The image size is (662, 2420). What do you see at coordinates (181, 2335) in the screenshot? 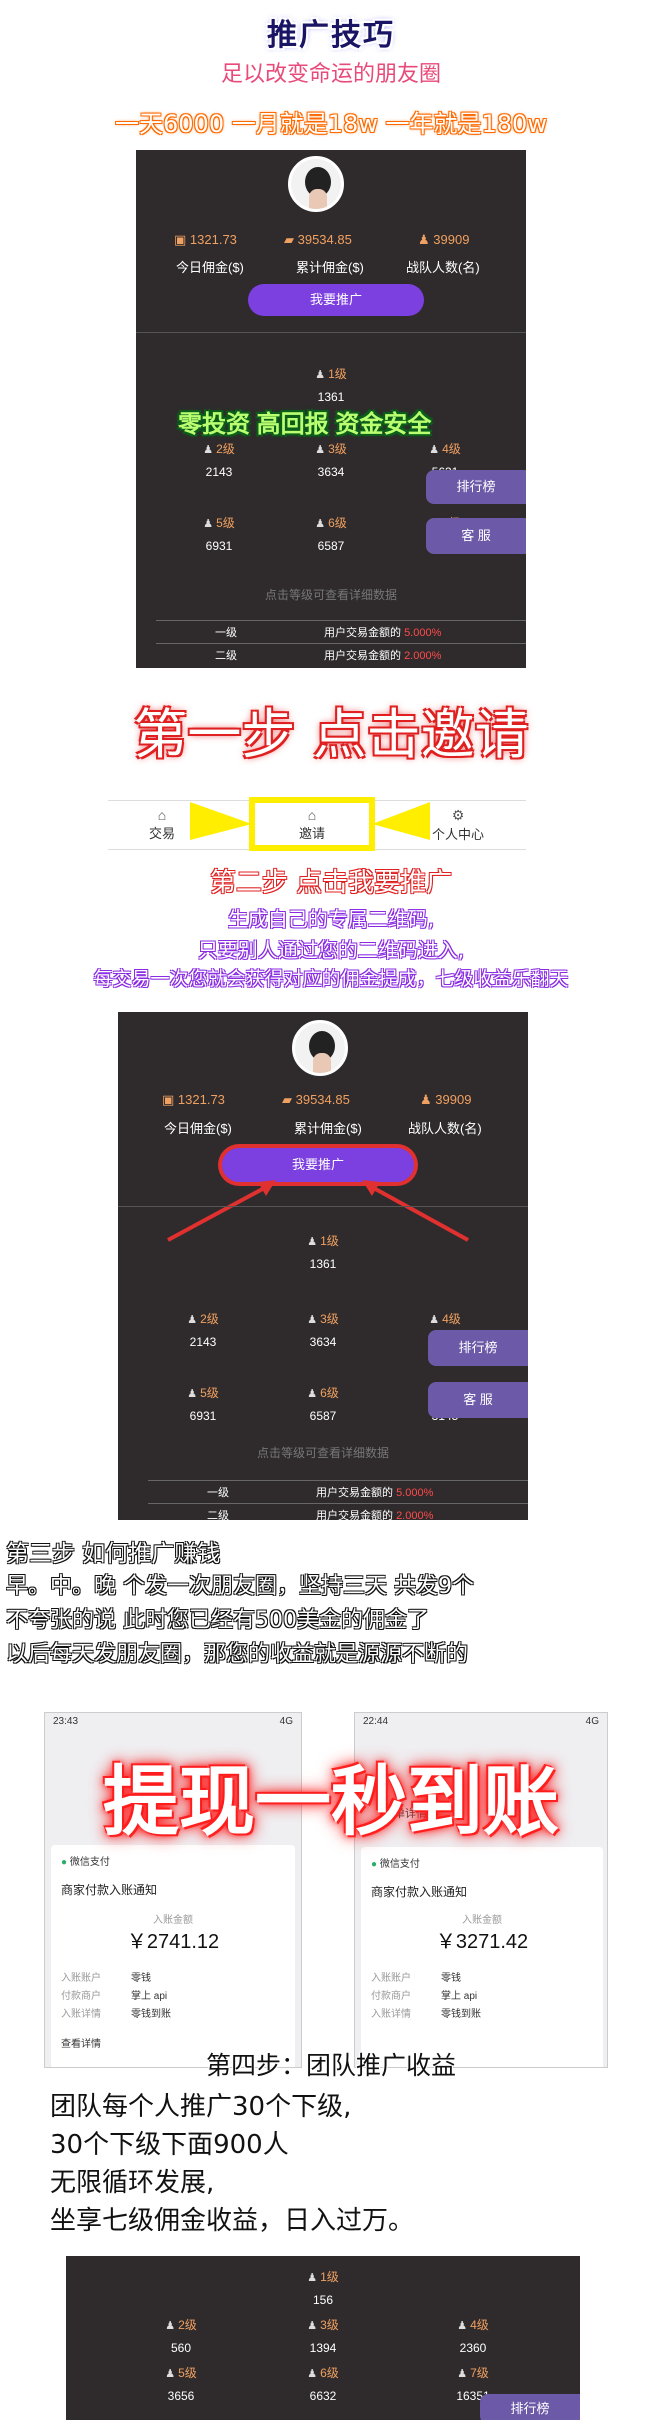
I see `team-level-2: ♟ 2级 560` at bounding box center [181, 2335].